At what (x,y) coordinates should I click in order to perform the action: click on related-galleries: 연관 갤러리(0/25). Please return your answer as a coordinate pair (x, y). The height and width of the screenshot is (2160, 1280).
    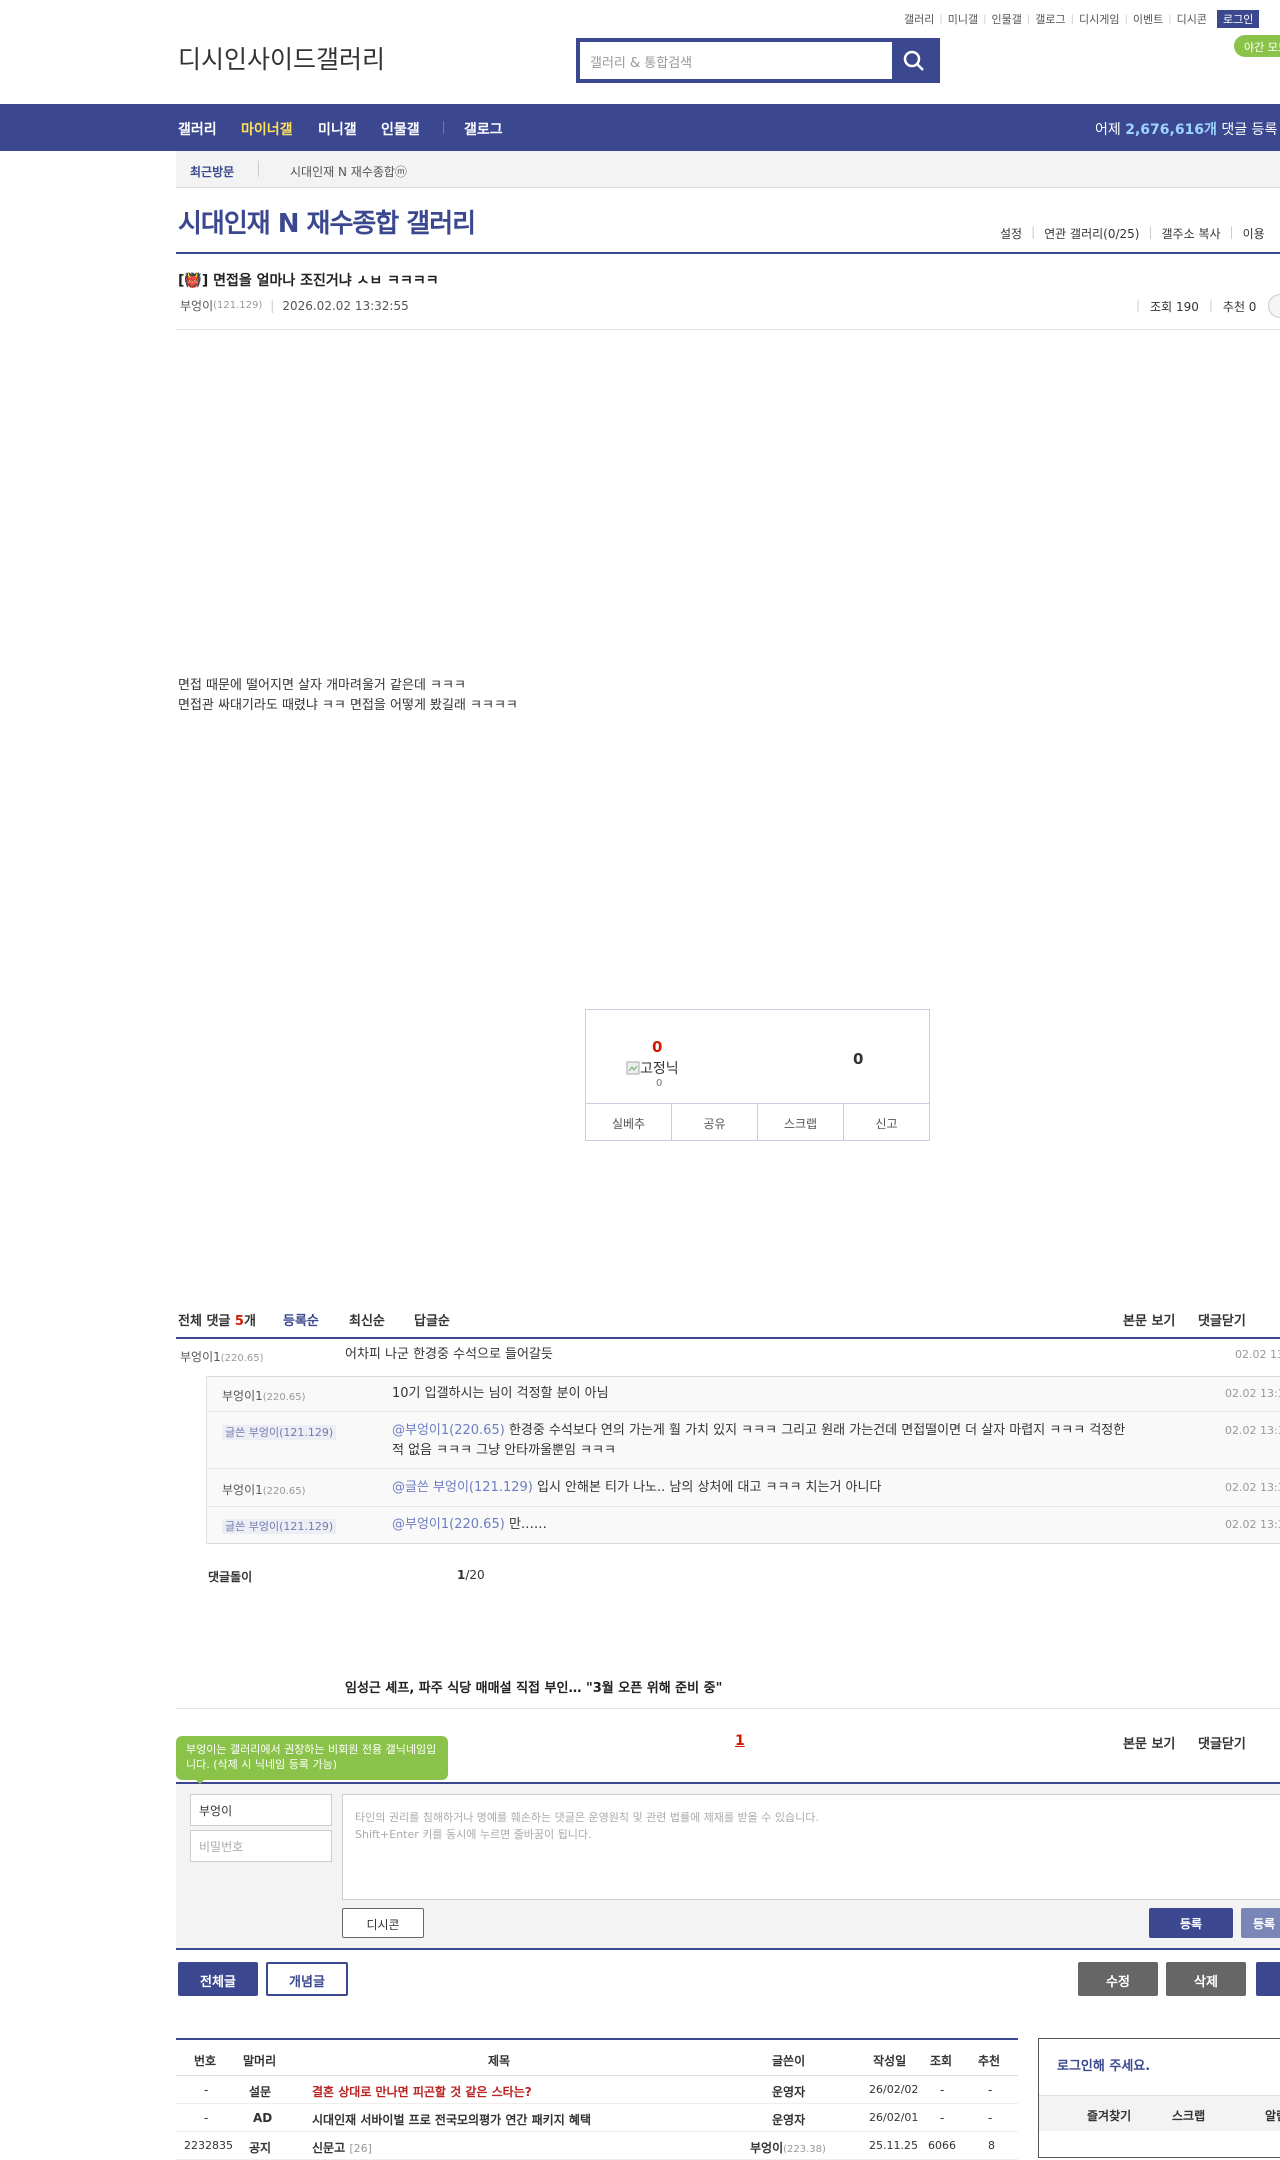
    Looking at the image, I should click on (1091, 233).